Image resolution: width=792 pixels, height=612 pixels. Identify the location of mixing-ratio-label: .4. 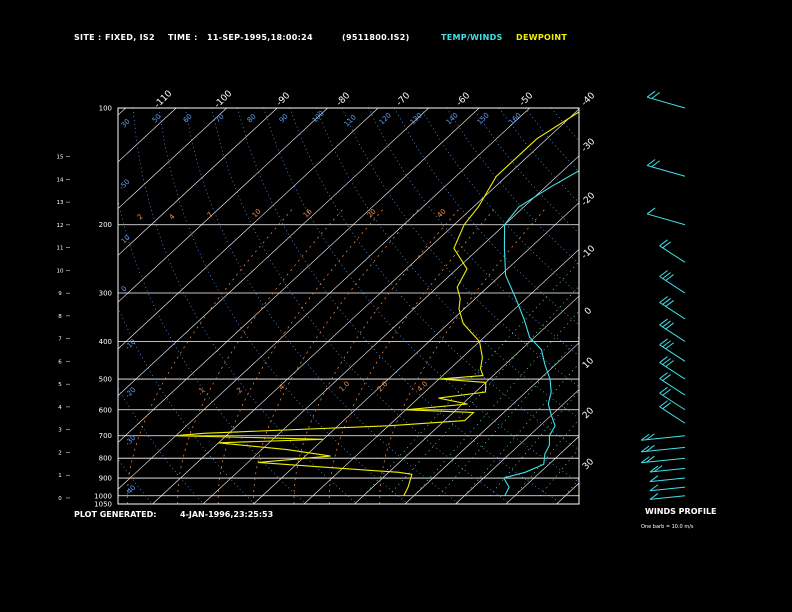
(281, 388).